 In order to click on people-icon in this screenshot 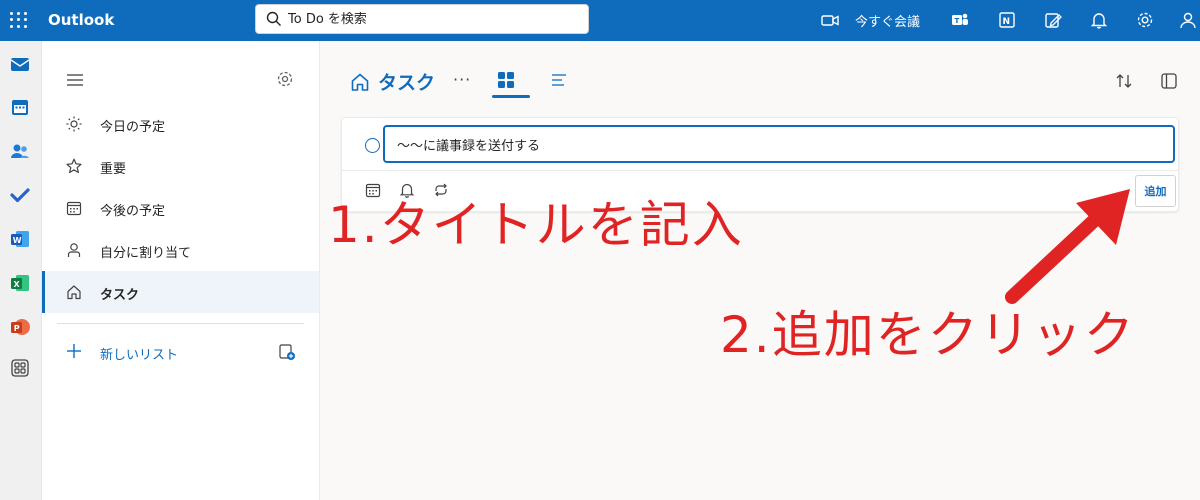, I will do `click(20, 151)`.